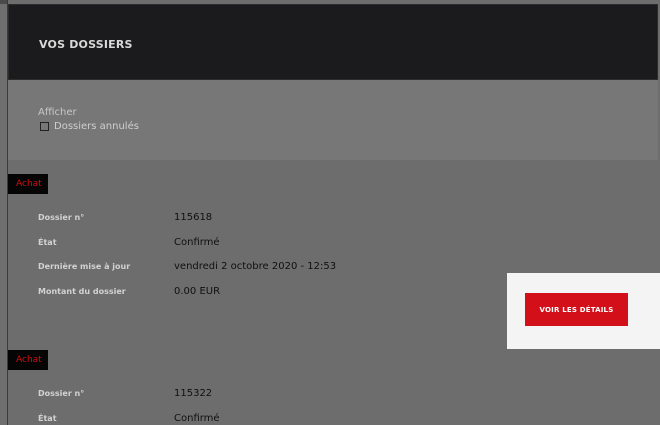 The width and height of the screenshot is (660, 425). What do you see at coordinates (255, 266) in the screenshot?
I see `row-value: vendredi 2 octobre 2020 - 12:53` at bounding box center [255, 266].